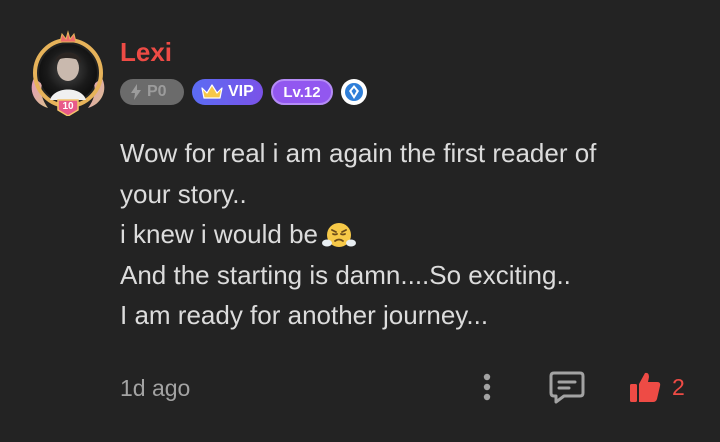 This screenshot has height=442, width=720. Describe the element at coordinates (645, 387) in the screenshot. I see `thumbs-up-icon` at that location.